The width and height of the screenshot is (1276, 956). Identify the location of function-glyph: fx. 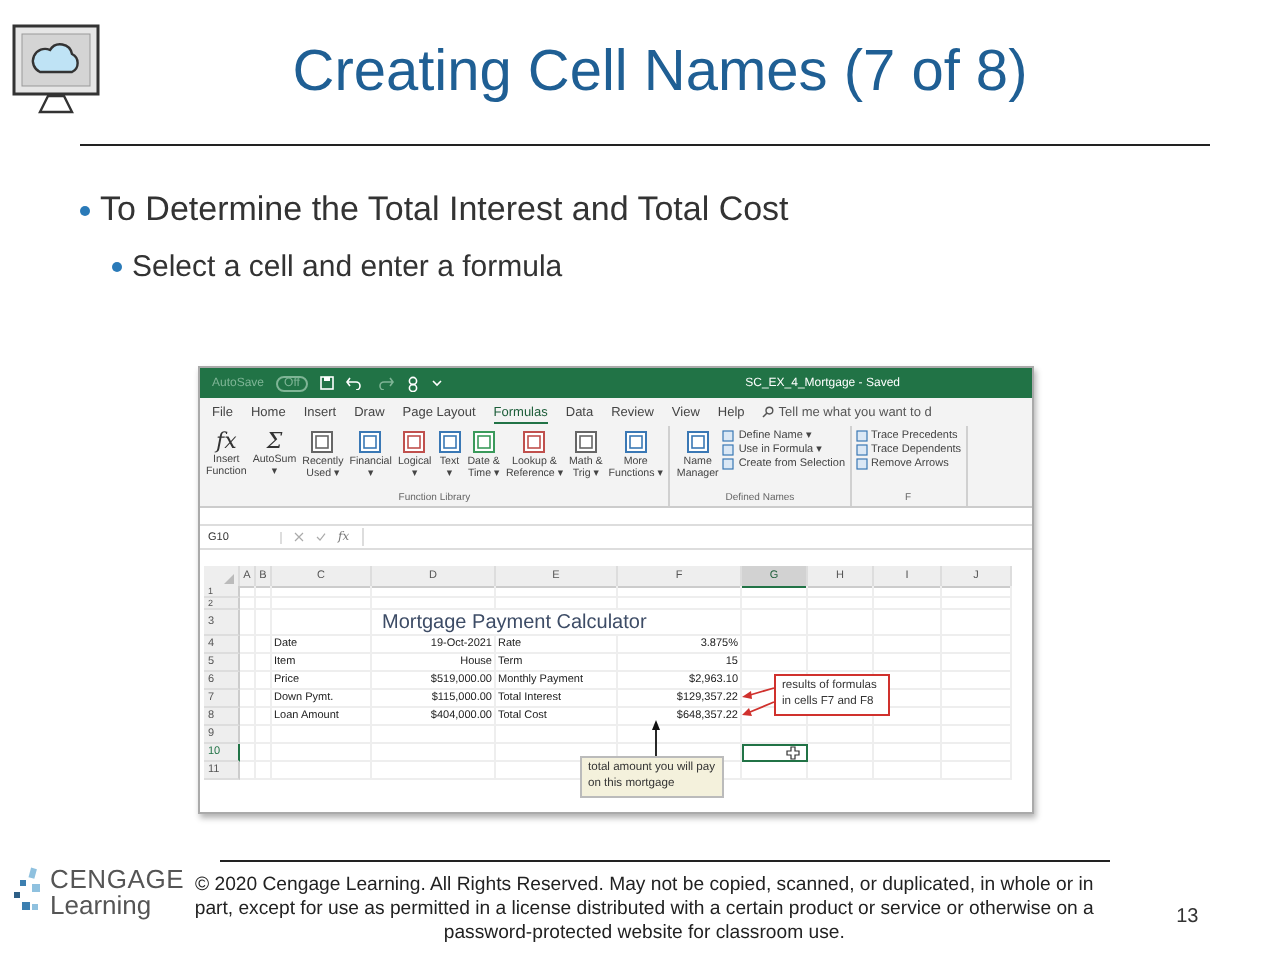
(226, 441).